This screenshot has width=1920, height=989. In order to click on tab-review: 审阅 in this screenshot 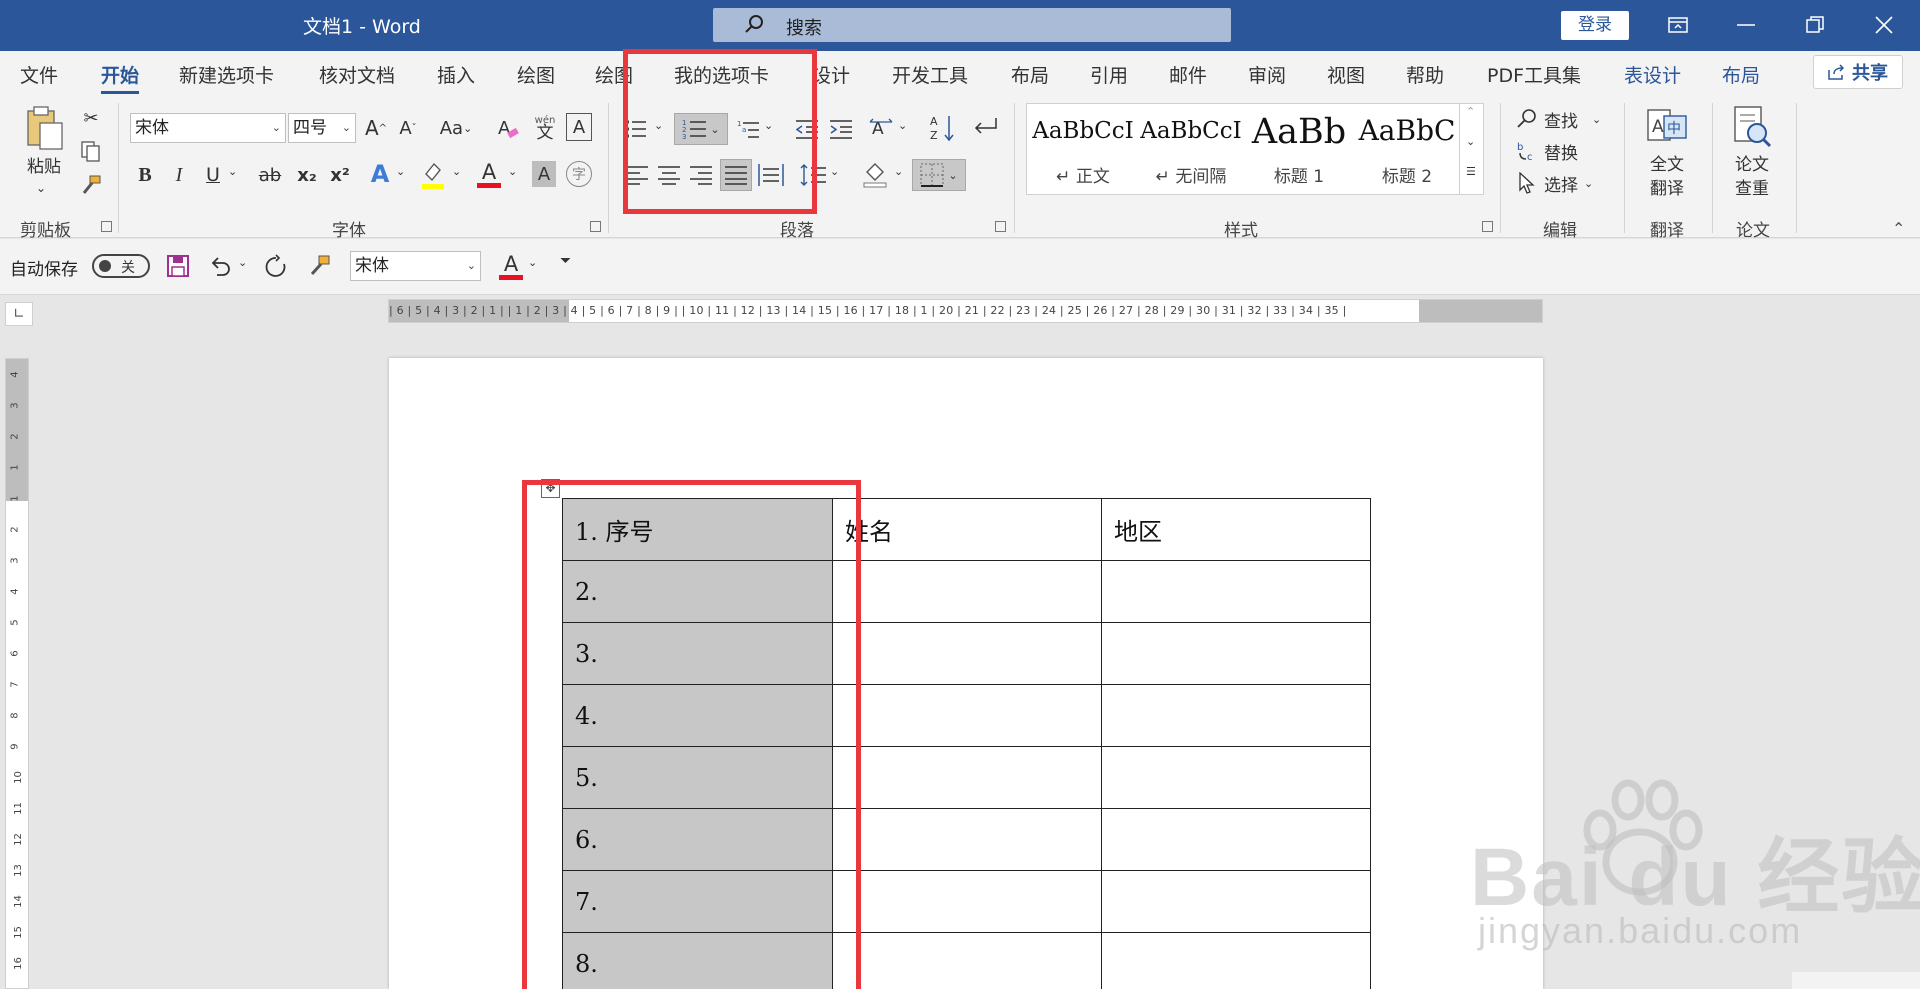, I will do `click(1267, 74)`.